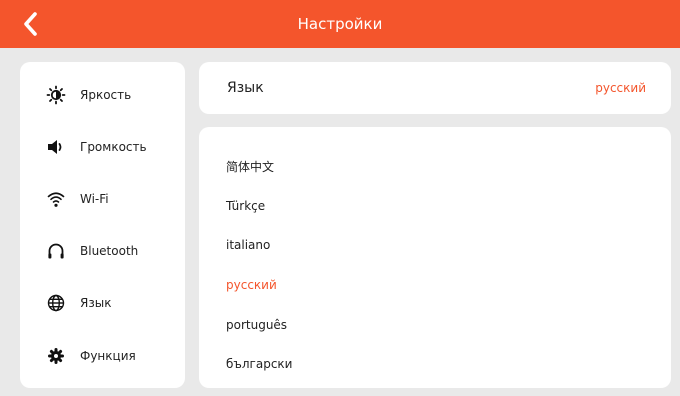 This screenshot has width=680, height=396. What do you see at coordinates (109, 251) in the screenshot?
I see `sidebar-item-label: Bluetooth` at bounding box center [109, 251].